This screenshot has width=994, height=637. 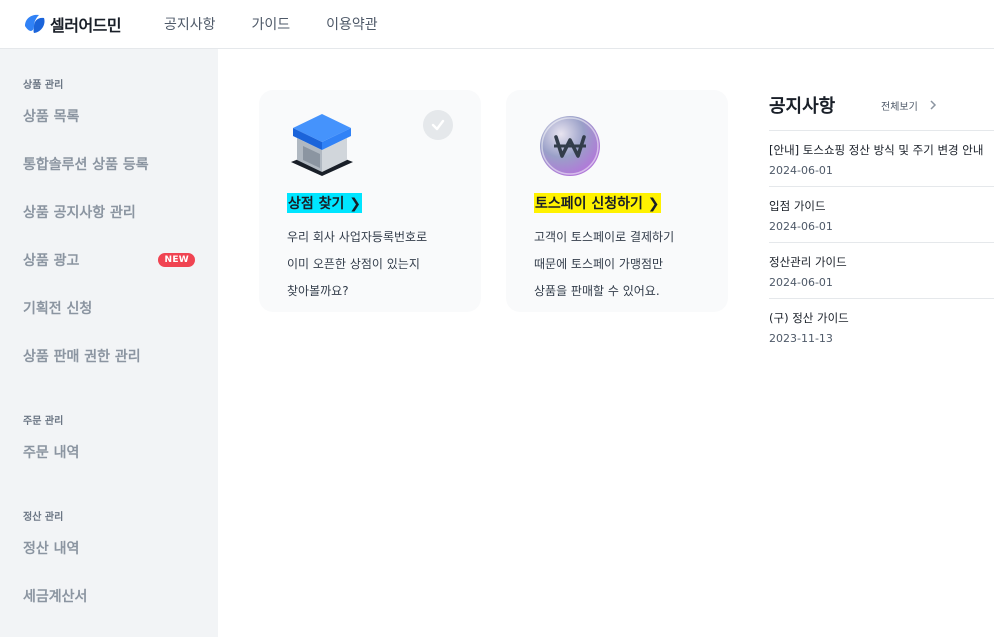 I want to click on sidebar-item-exhibition: 기획전 신청, so click(x=109, y=308).